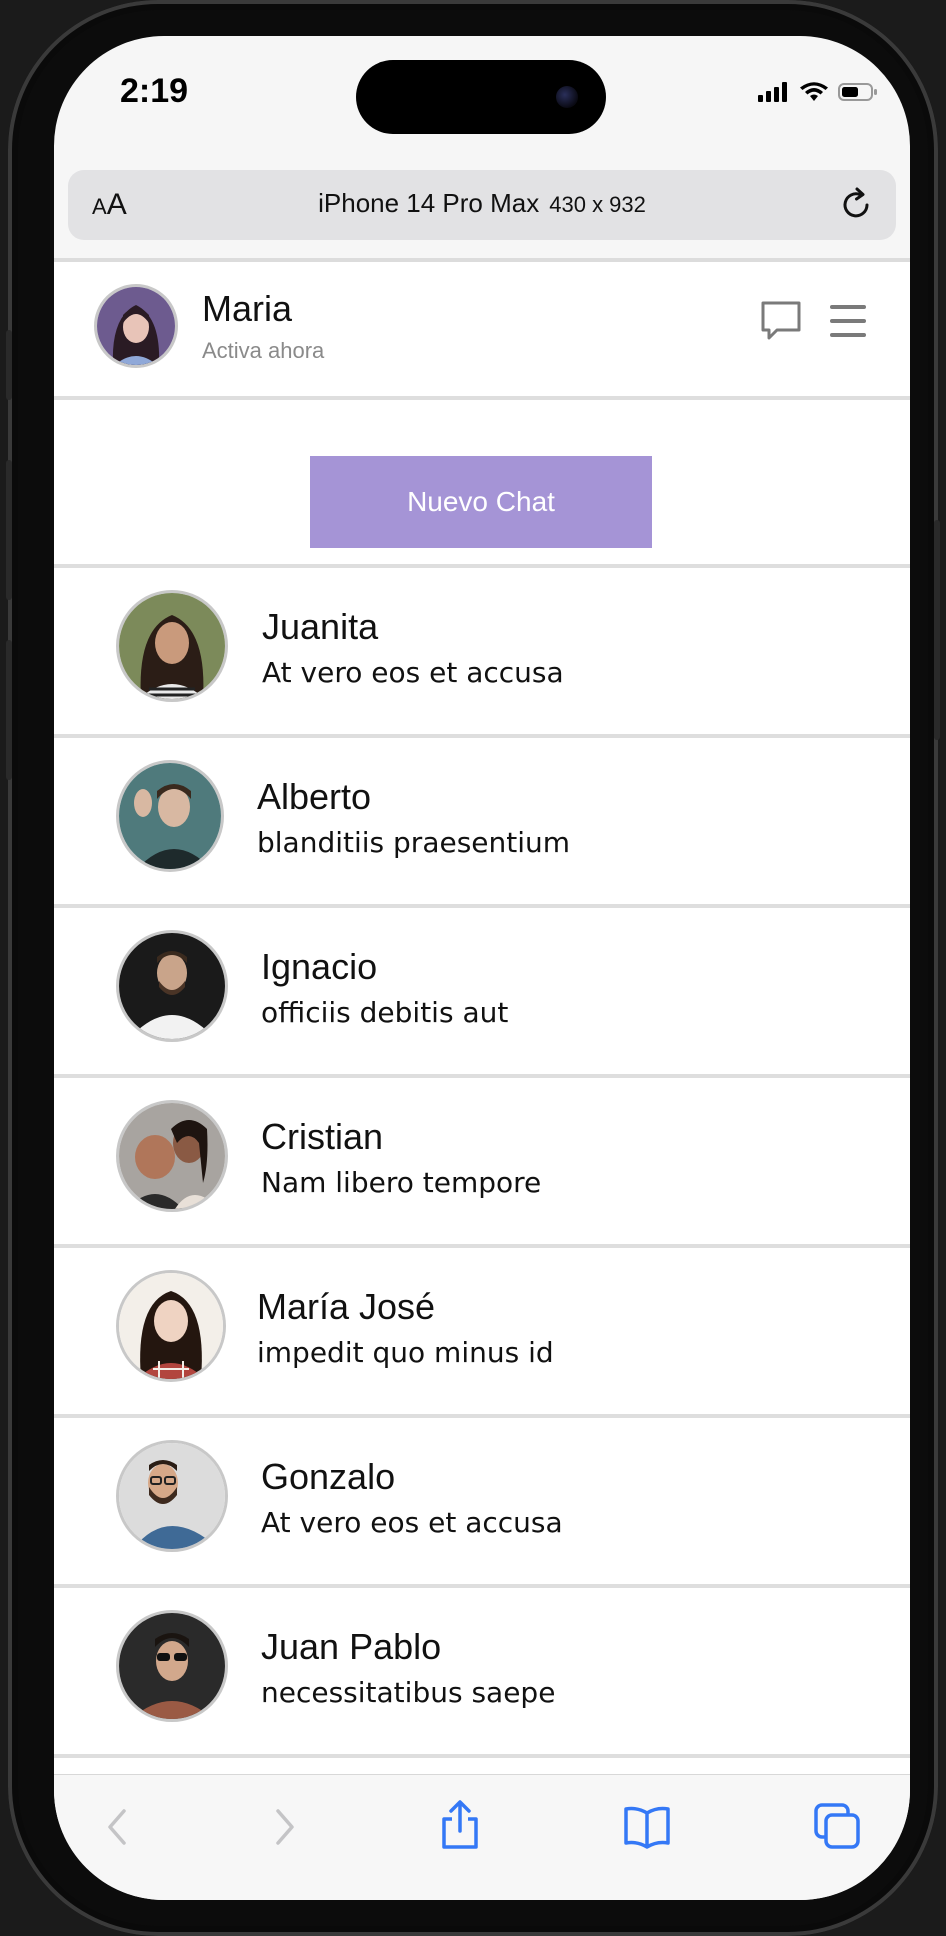 Image resolution: width=946 pixels, height=1936 pixels. I want to click on address-bar: AA iPhone 14 Pro Max 430 x 932, so click(482, 205).